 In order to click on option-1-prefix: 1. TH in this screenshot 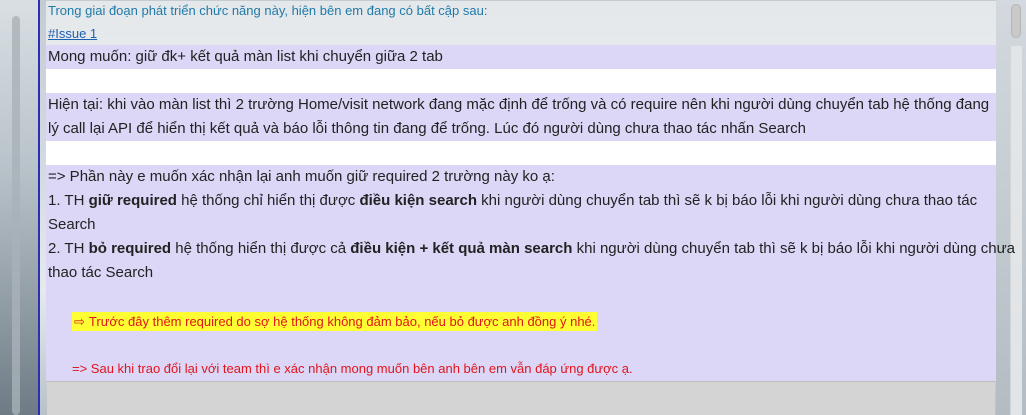, I will do `click(68, 200)`.